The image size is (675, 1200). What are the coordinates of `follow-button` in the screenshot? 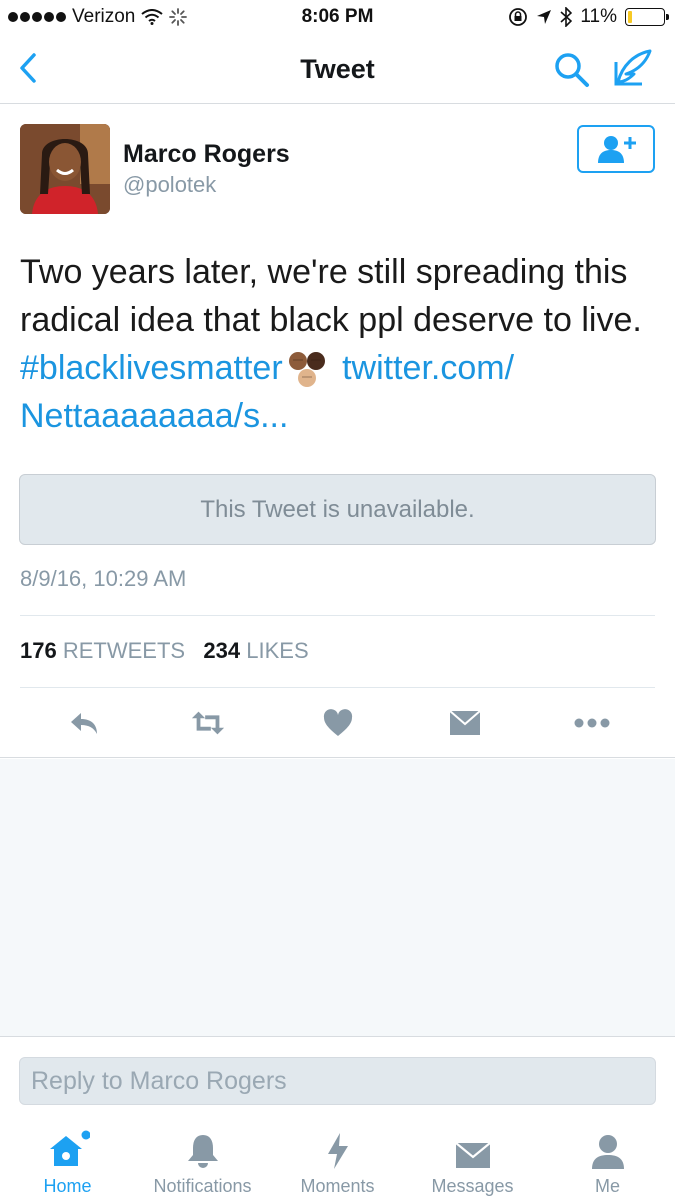 It's located at (616, 149).